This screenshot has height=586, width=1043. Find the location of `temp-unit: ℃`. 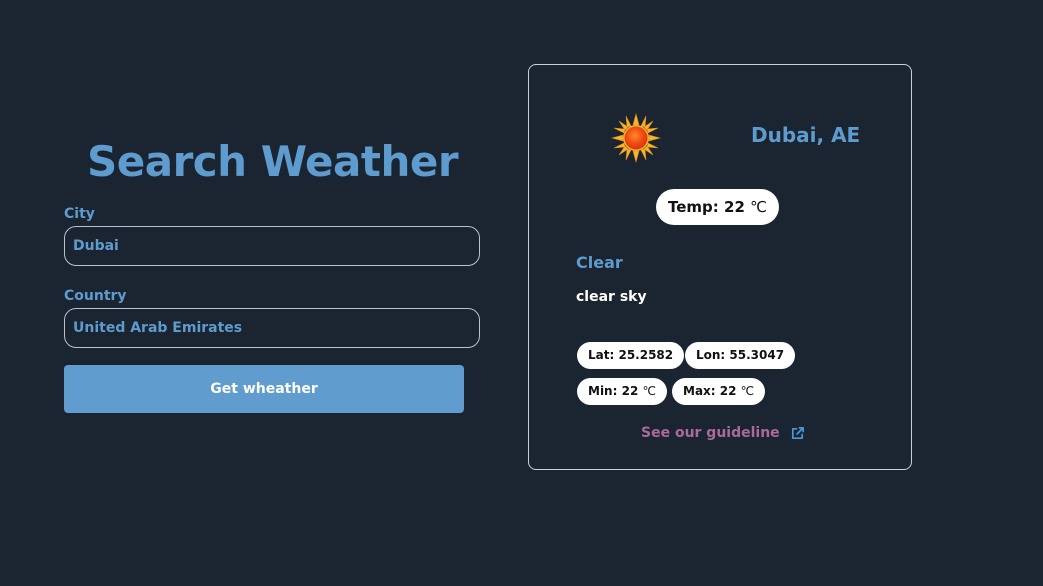

temp-unit: ℃ is located at coordinates (758, 207).